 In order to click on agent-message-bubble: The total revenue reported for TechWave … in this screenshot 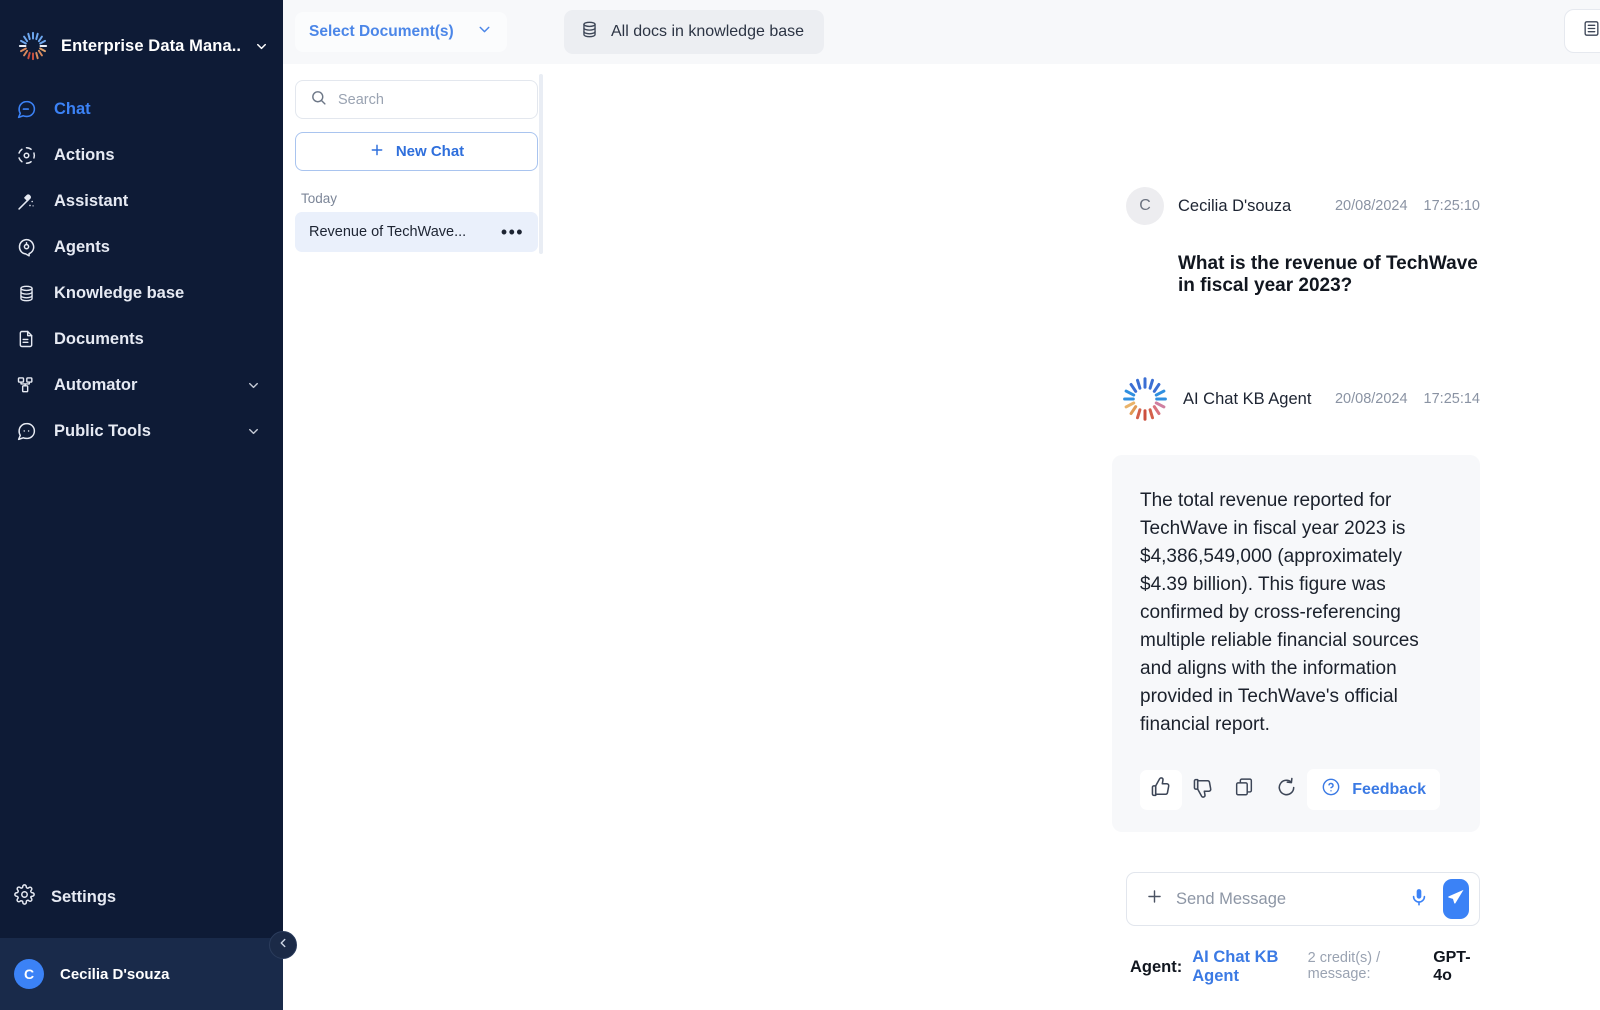, I will do `click(1296, 643)`.